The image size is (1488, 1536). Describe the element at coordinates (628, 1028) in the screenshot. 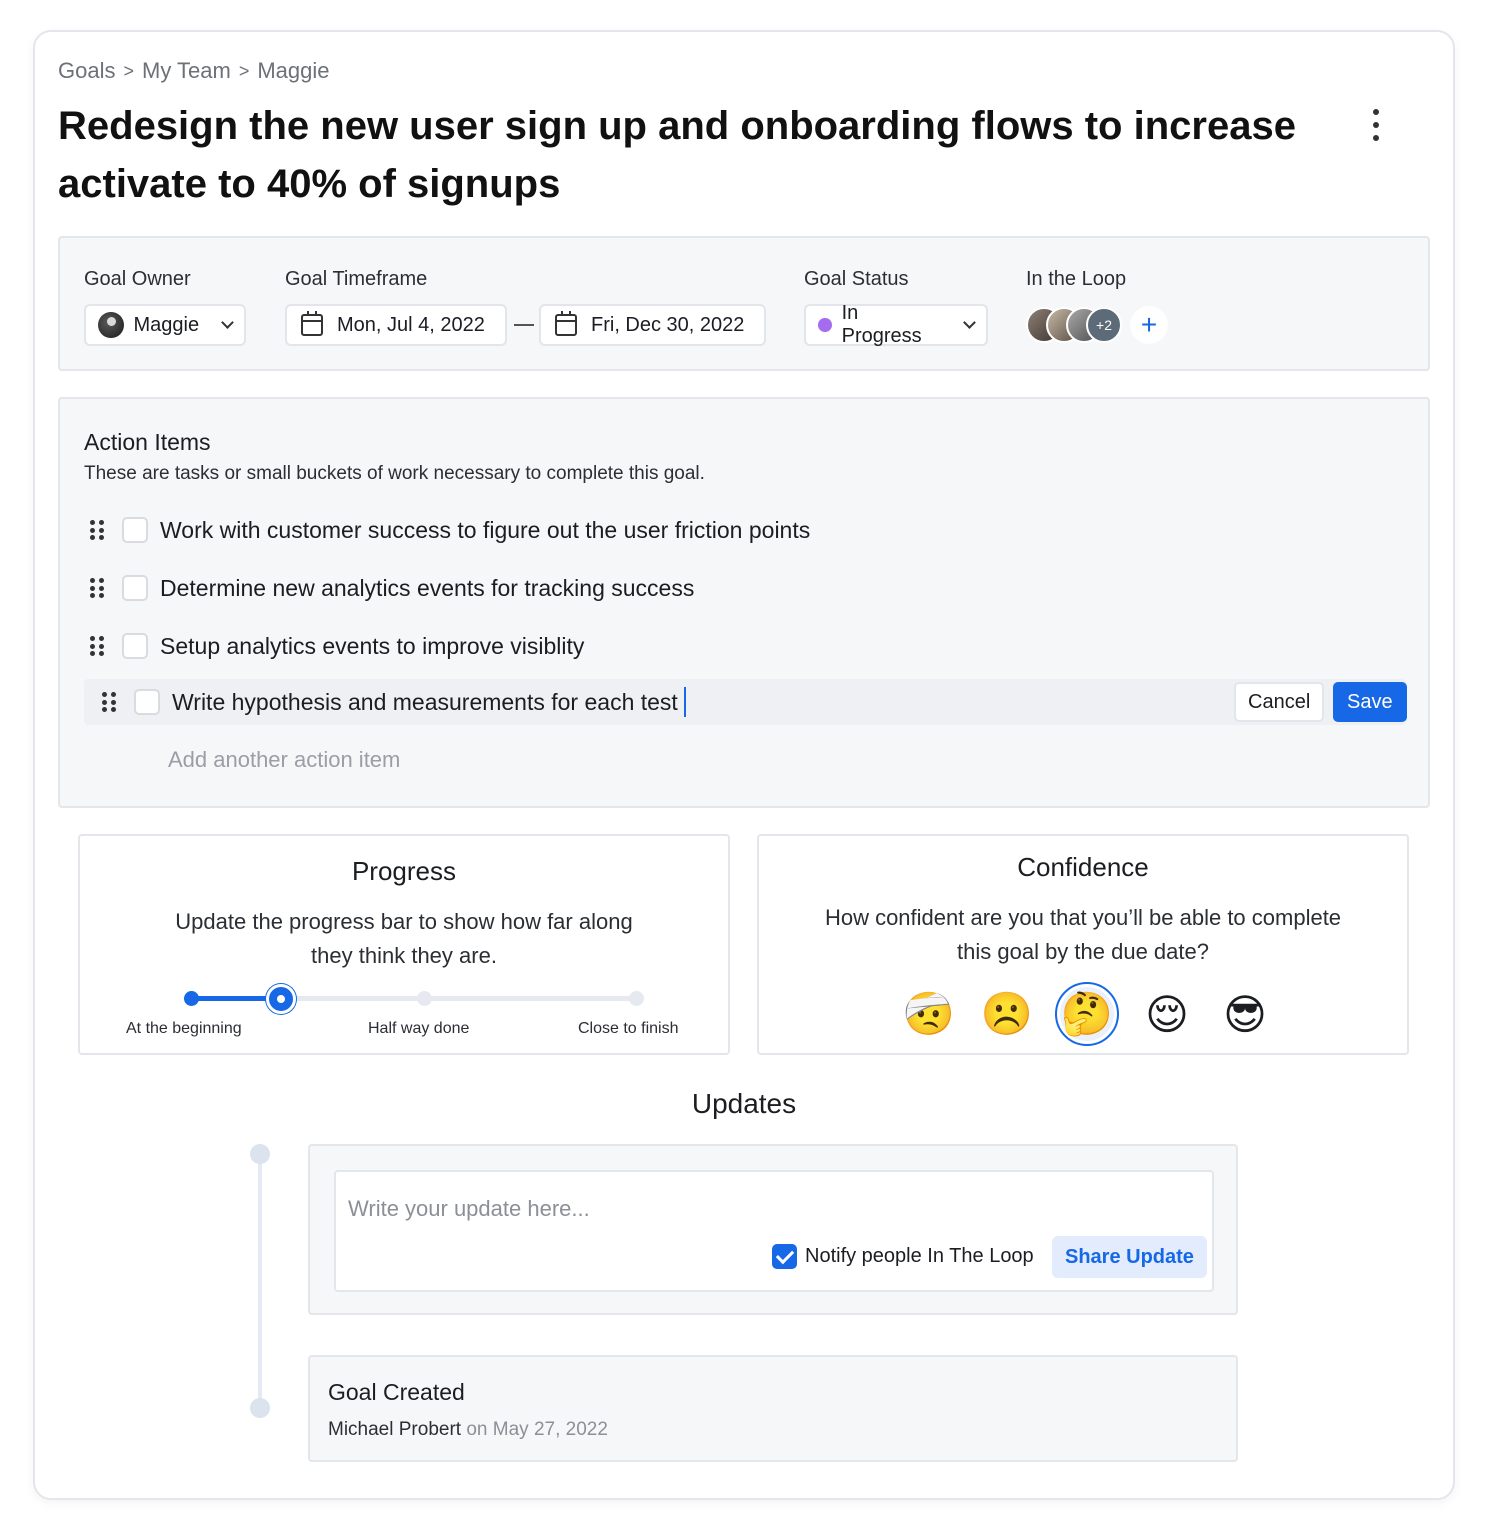

I see `progress-label-finish: Close to finish` at that location.